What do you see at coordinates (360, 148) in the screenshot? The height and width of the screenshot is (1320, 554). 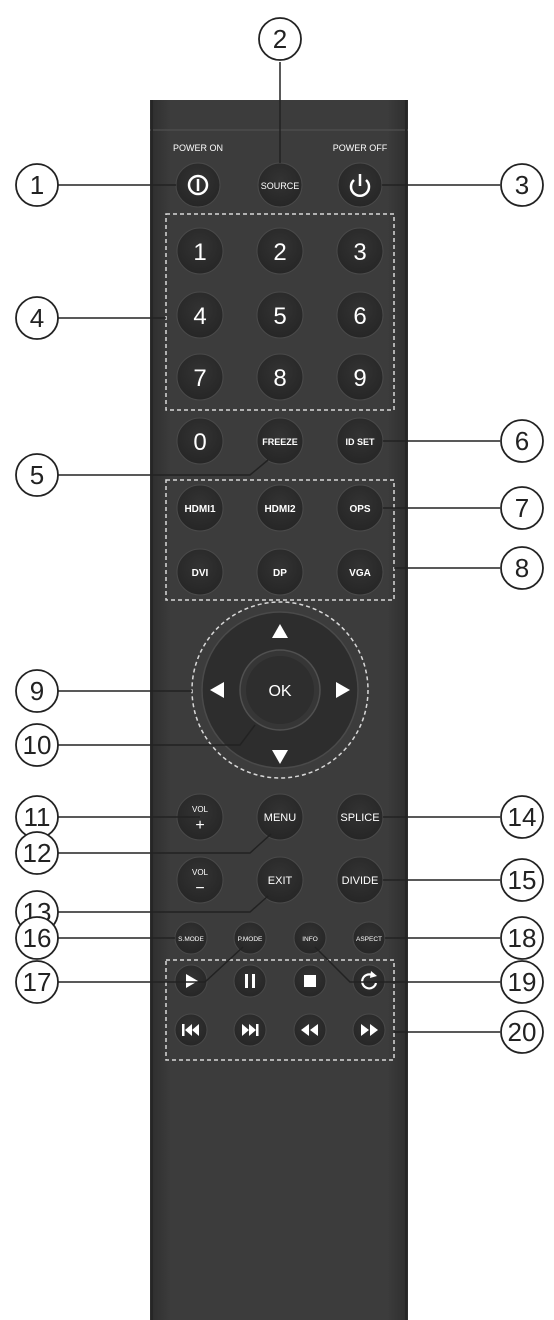 I see `power-off-label: POWER OFF` at bounding box center [360, 148].